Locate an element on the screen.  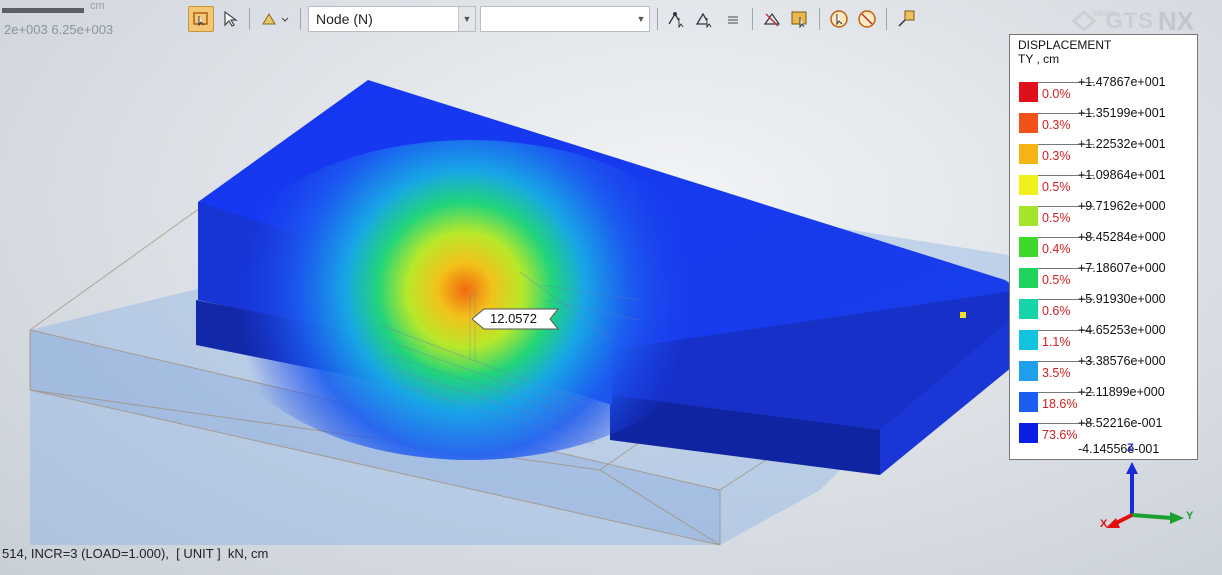
secondary-select: ▼ is located at coordinates (565, 19).